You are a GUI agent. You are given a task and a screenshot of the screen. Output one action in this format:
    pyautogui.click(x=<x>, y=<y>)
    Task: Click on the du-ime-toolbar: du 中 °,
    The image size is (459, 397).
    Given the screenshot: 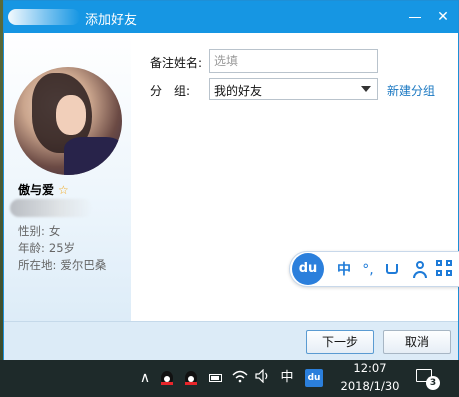 What is the action you would take?
    pyautogui.click(x=374, y=269)
    